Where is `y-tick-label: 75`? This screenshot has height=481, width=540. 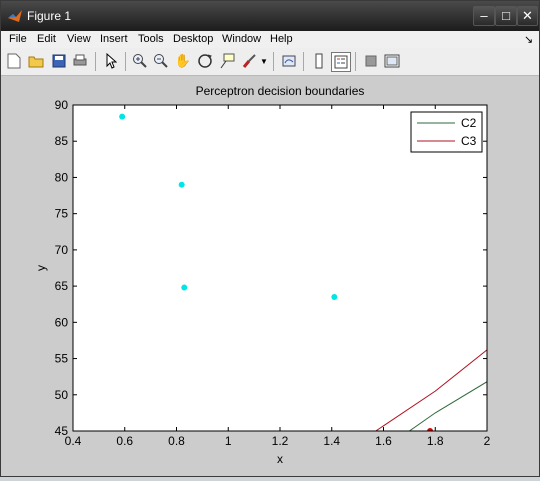 y-tick-label: 75 is located at coordinates (62, 214).